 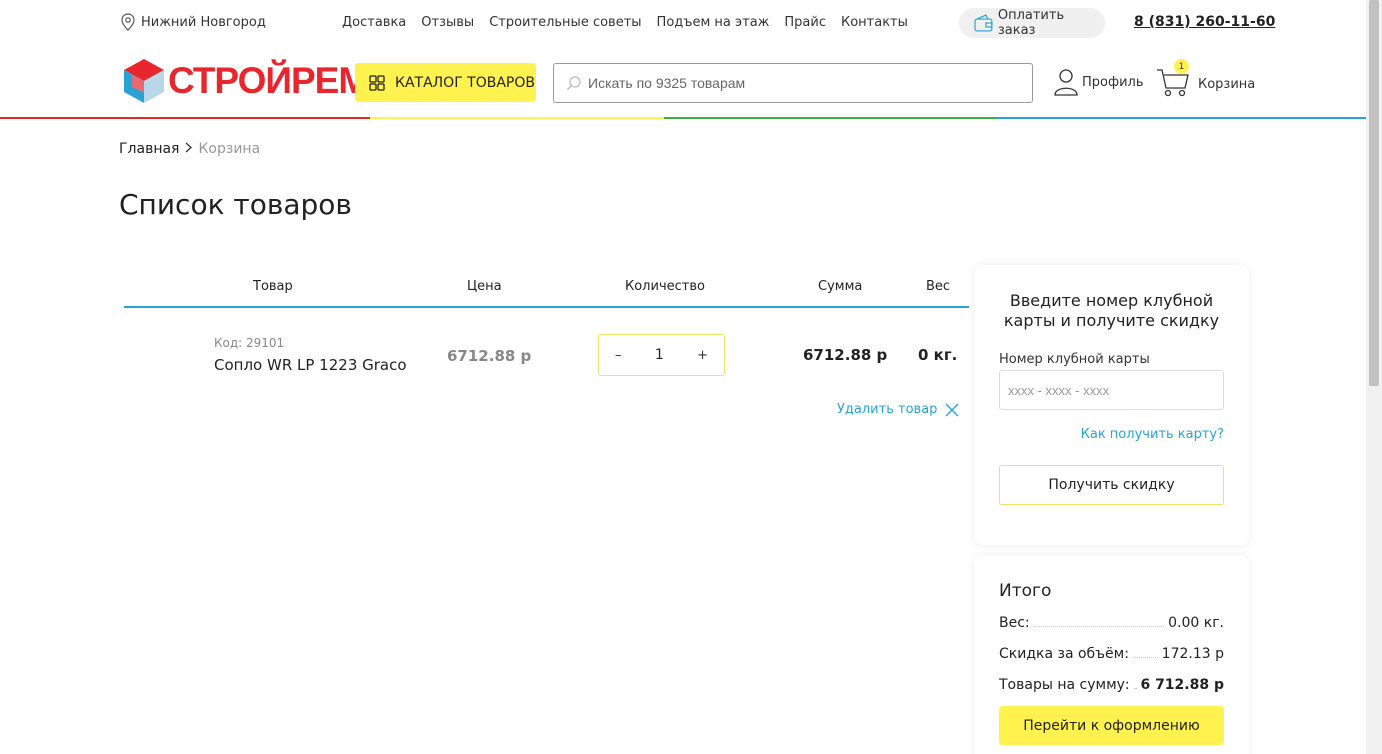 I want to click on cart-icon-wrap: 1, so click(x=1173, y=80).